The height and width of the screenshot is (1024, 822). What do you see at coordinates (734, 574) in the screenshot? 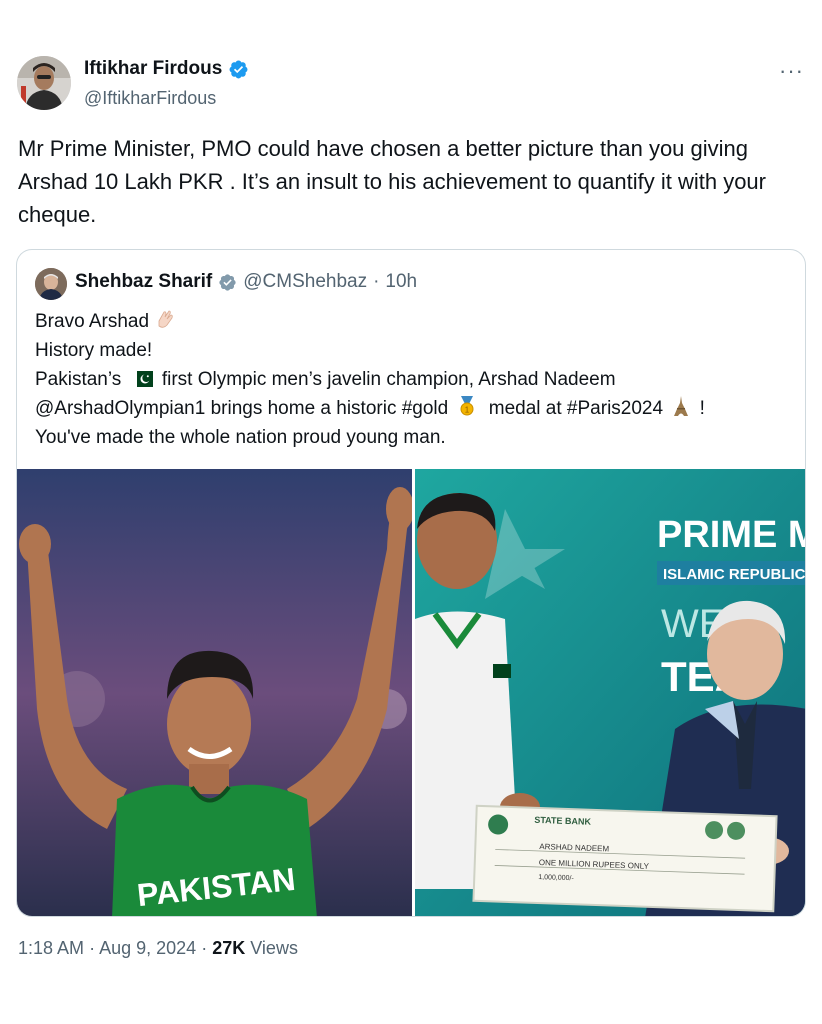
I see `banner-line-2: ISLAMIC REPUBLIC` at bounding box center [734, 574].